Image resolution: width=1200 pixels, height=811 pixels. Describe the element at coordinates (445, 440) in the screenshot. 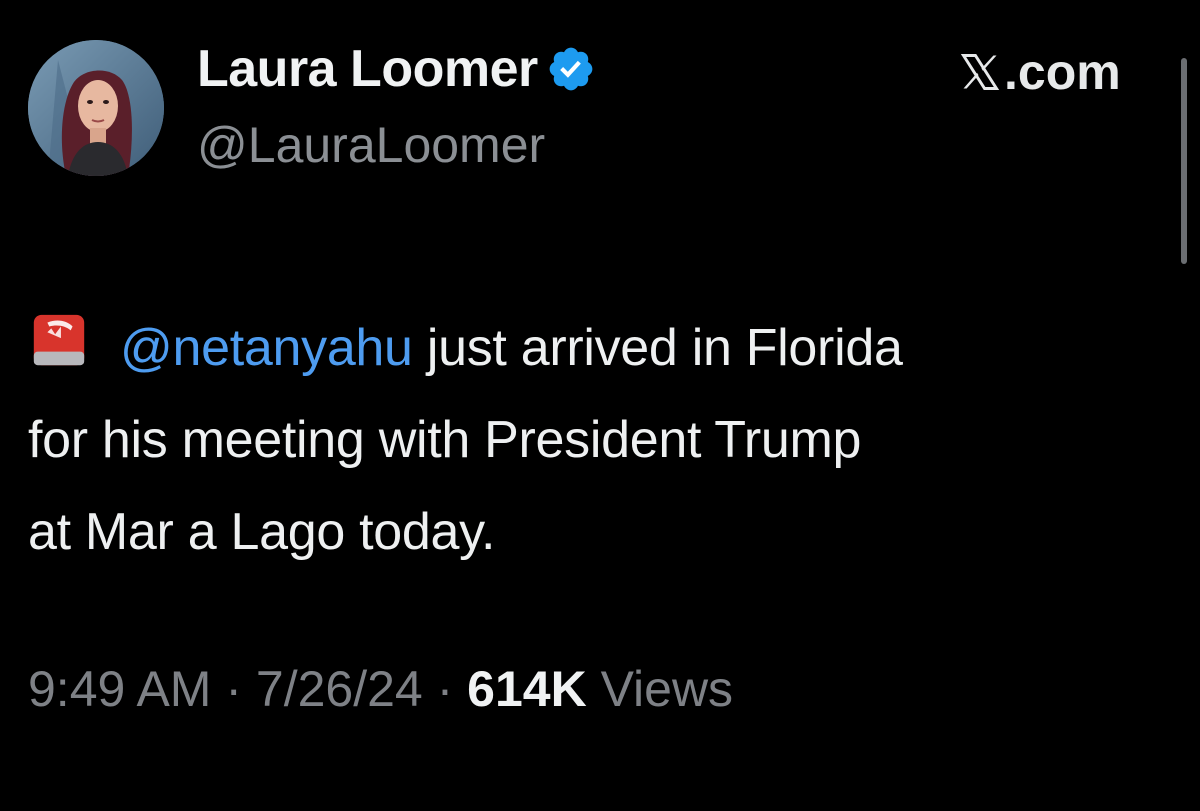

I see `tweet-text-line-2: for his meeting with President Trump` at that location.